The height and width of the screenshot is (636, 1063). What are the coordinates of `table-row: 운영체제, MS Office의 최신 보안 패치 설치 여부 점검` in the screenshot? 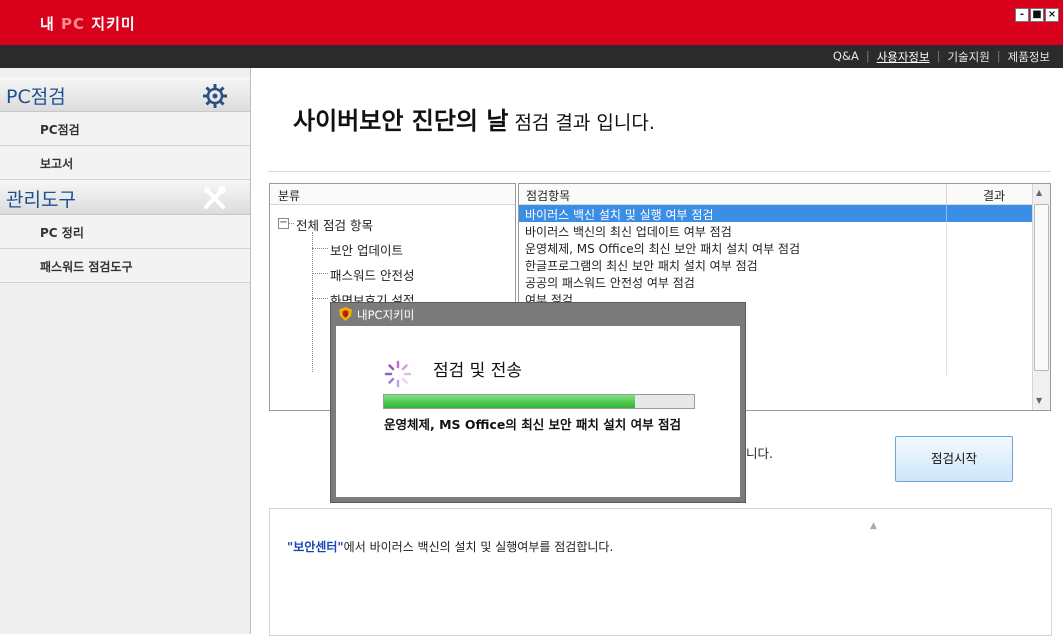 It's located at (775, 247).